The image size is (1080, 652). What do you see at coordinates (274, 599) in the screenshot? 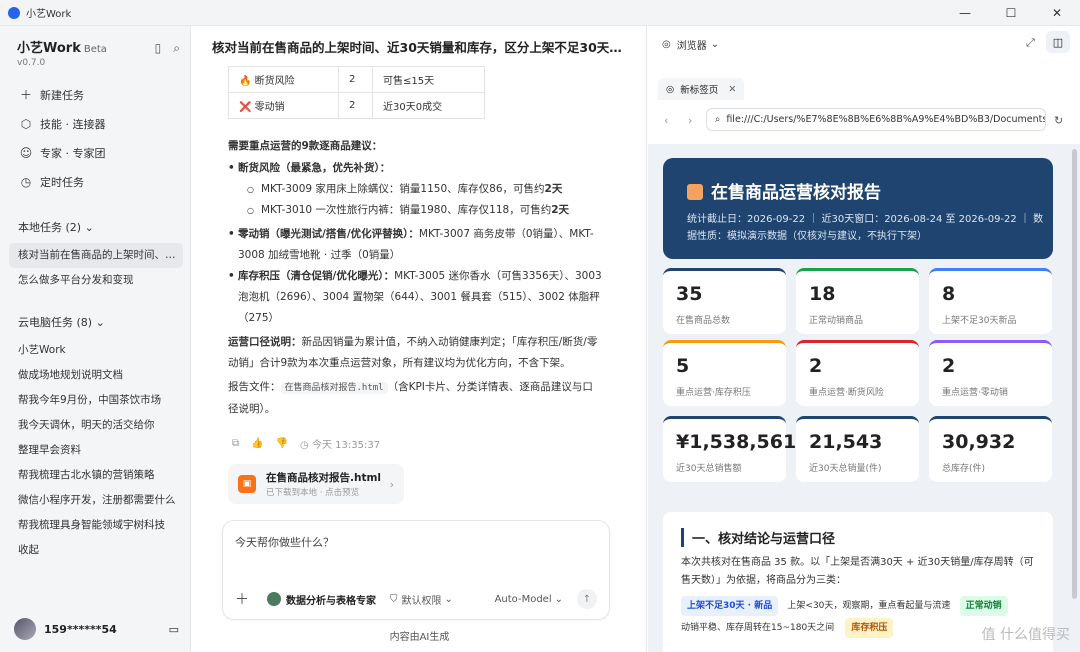
I see `expert-avatar` at bounding box center [274, 599].